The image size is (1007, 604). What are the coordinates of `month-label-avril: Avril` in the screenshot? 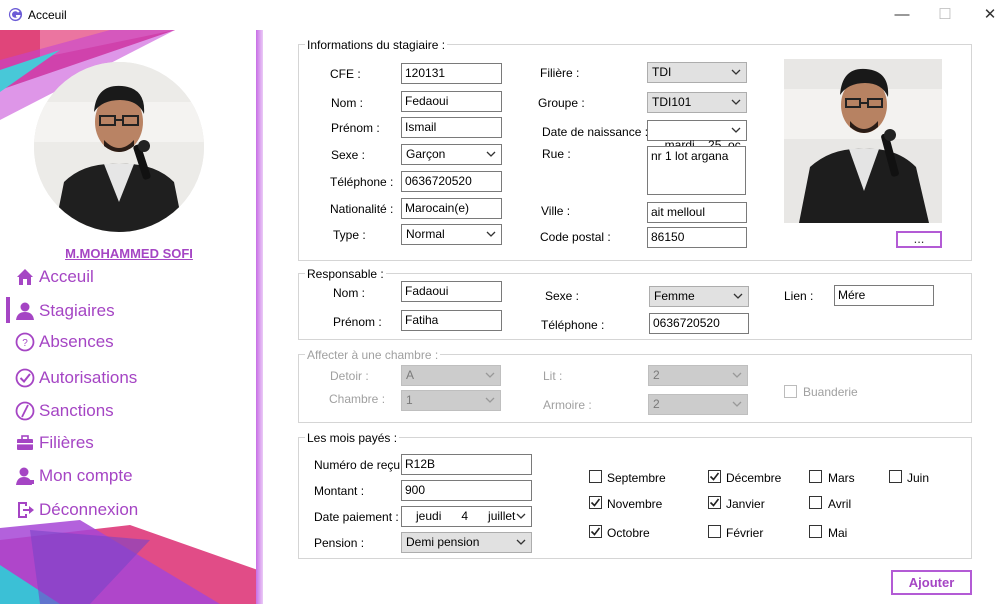 It's located at (840, 504).